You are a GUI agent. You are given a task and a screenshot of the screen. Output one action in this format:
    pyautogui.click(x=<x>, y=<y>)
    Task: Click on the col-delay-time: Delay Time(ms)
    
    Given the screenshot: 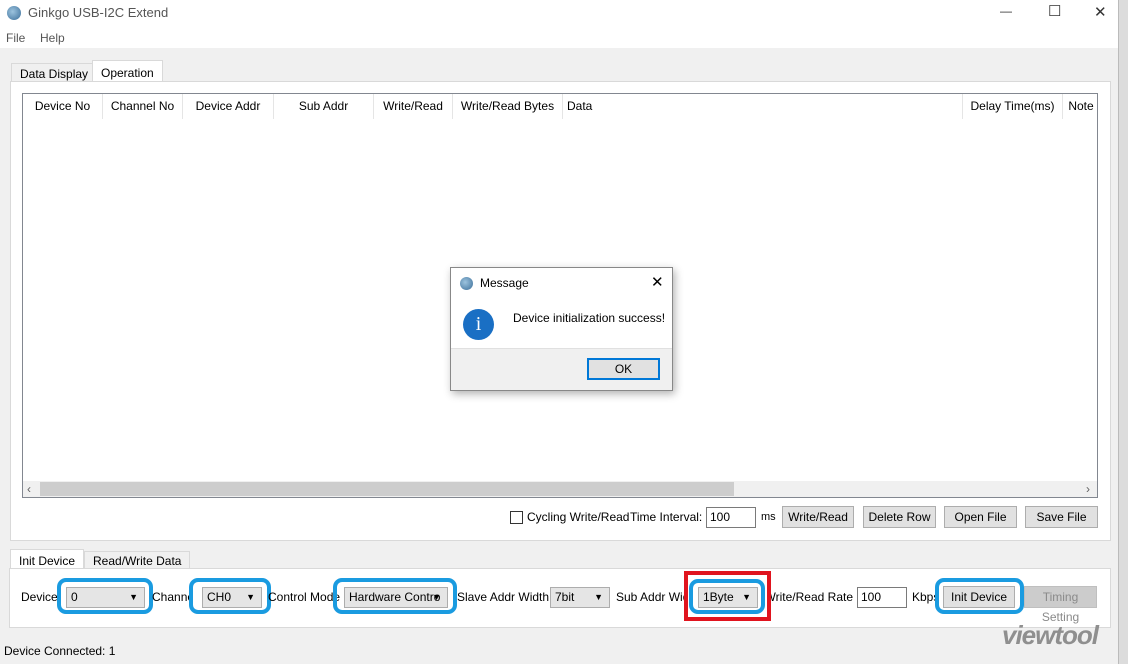 What is the action you would take?
    pyautogui.click(x=1013, y=106)
    